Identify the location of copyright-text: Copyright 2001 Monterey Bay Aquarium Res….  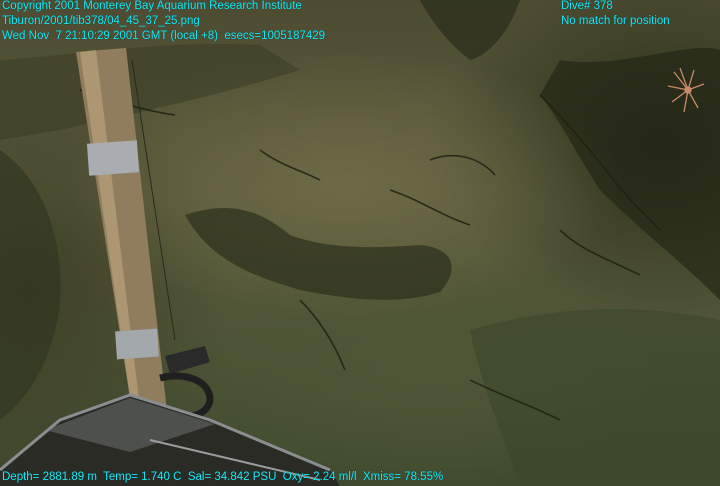
(152, 6).